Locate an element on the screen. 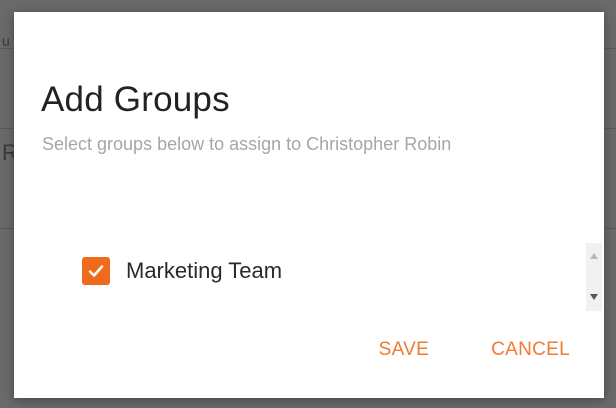 The width and height of the screenshot is (616, 408). scroll-up-arrow-icon is located at coordinates (594, 256).